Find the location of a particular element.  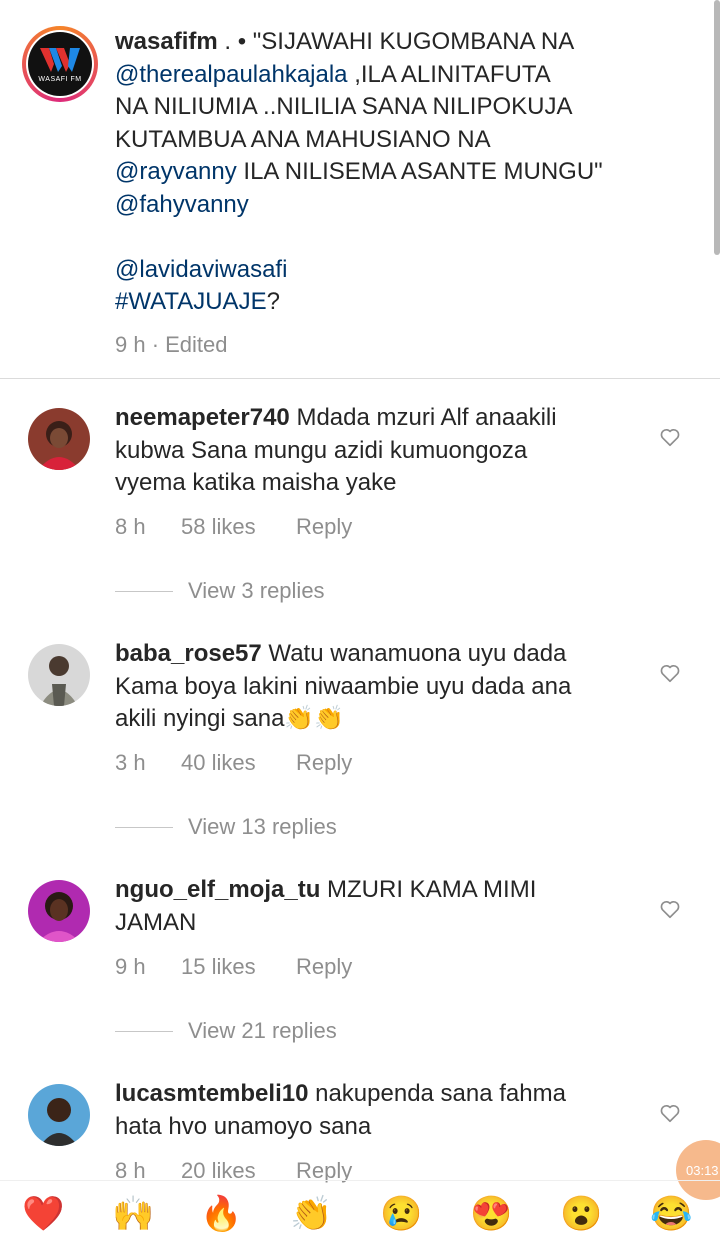

wasafi-logo-icon: WASAFI FM is located at coordinates (60, 64).